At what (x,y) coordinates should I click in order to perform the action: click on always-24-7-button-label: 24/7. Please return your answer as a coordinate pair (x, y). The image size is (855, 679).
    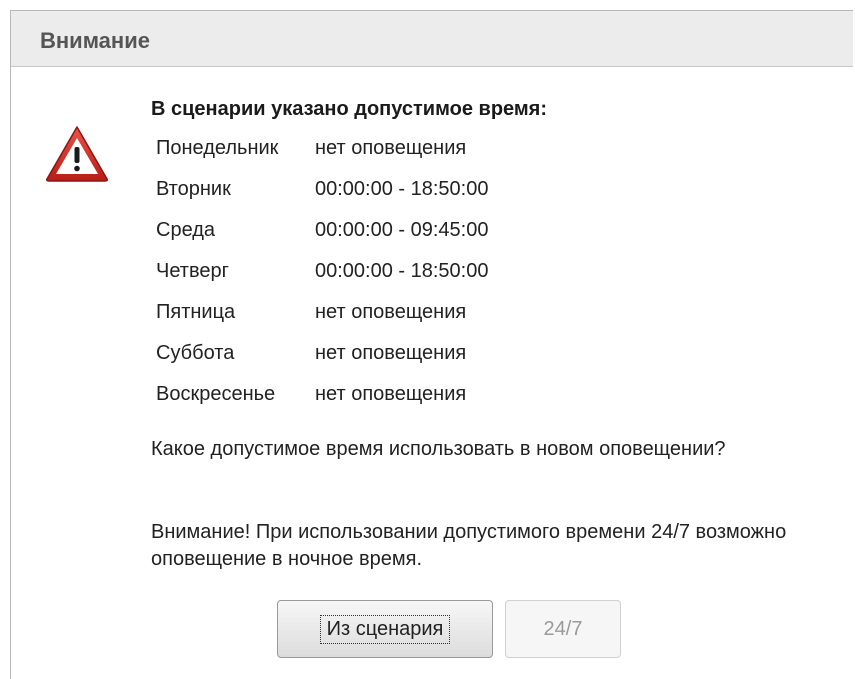
    Looking at the image, I should click on (563, 628).